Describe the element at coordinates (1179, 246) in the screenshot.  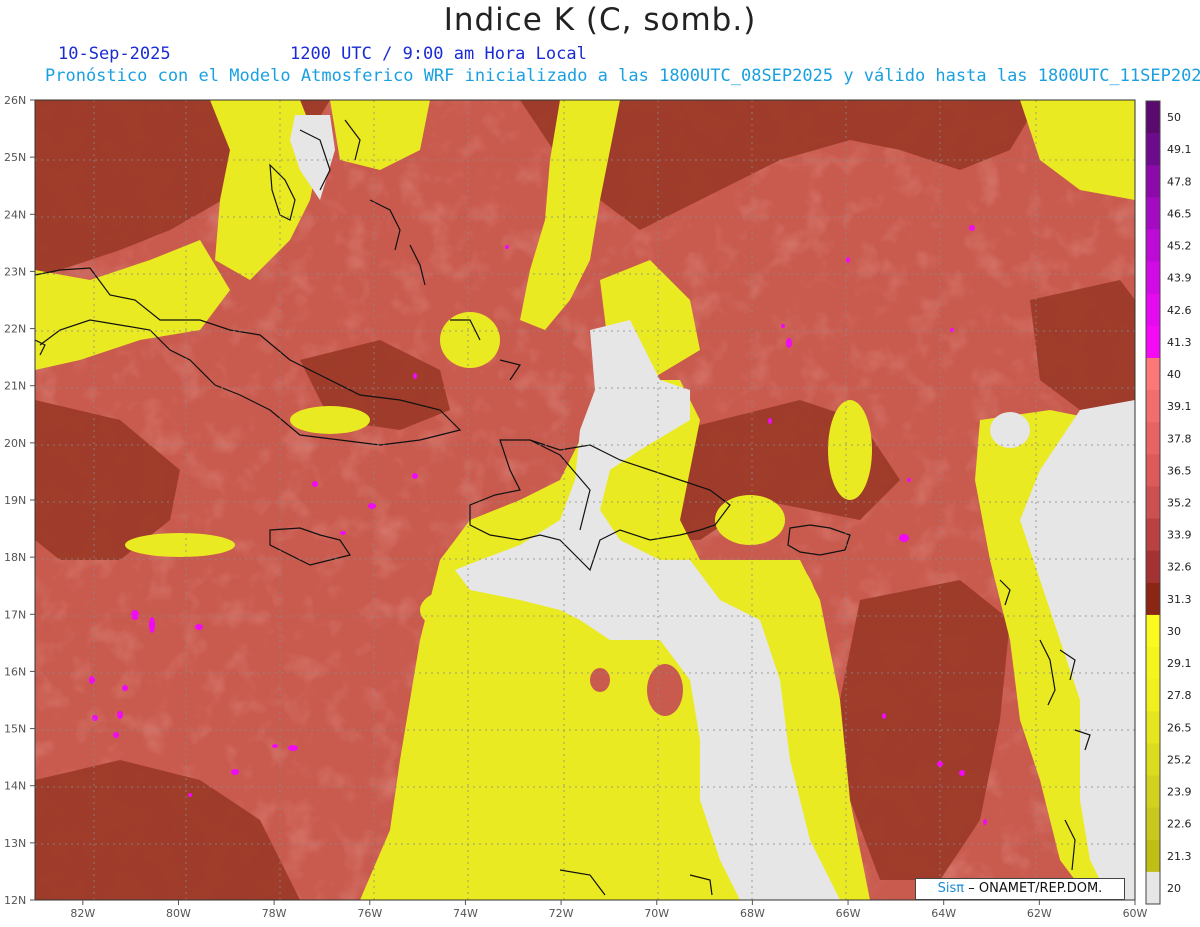
I see `colorbar-label: 45.2` at that location.